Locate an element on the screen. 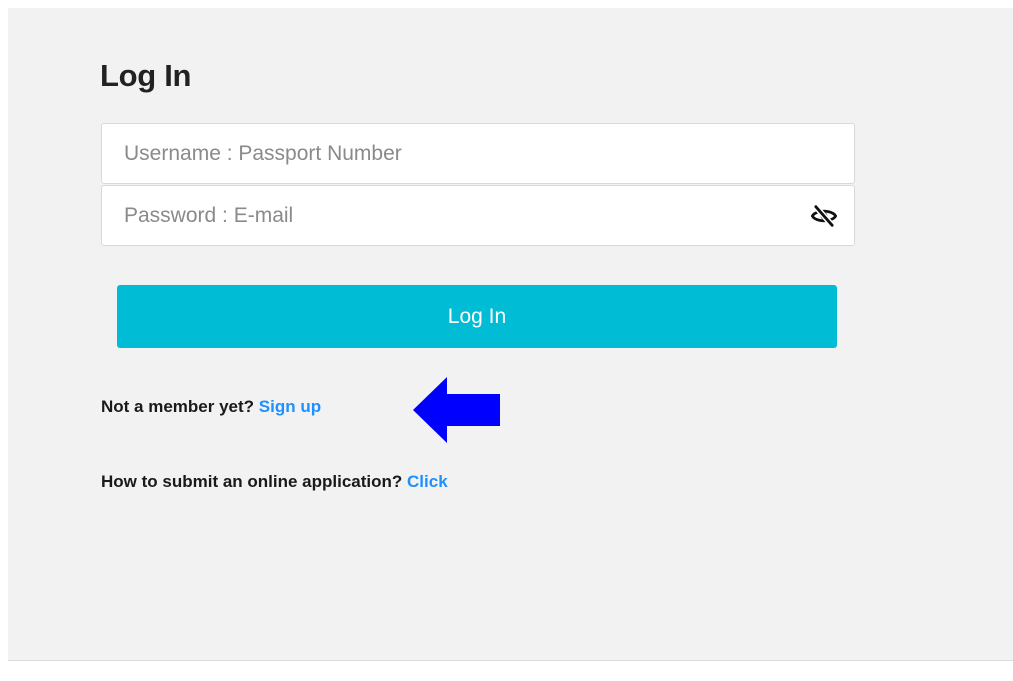  password-field is located at coordinates (478, 215).